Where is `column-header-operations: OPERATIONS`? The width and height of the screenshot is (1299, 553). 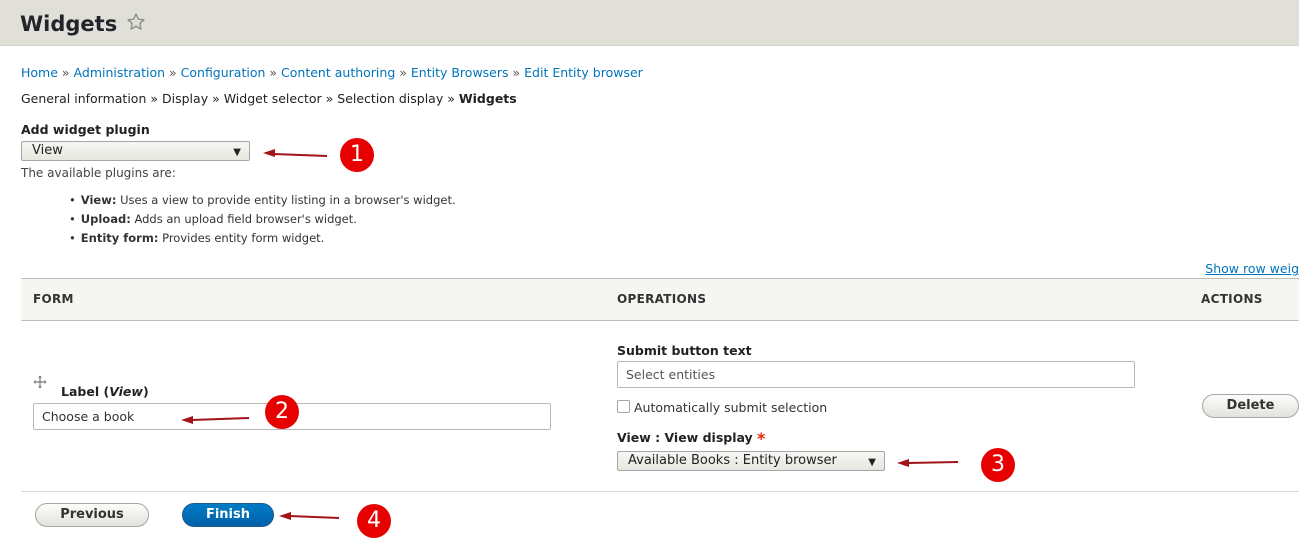 column-header-operations: OPERATIONS is located at coordinates (662, 299).